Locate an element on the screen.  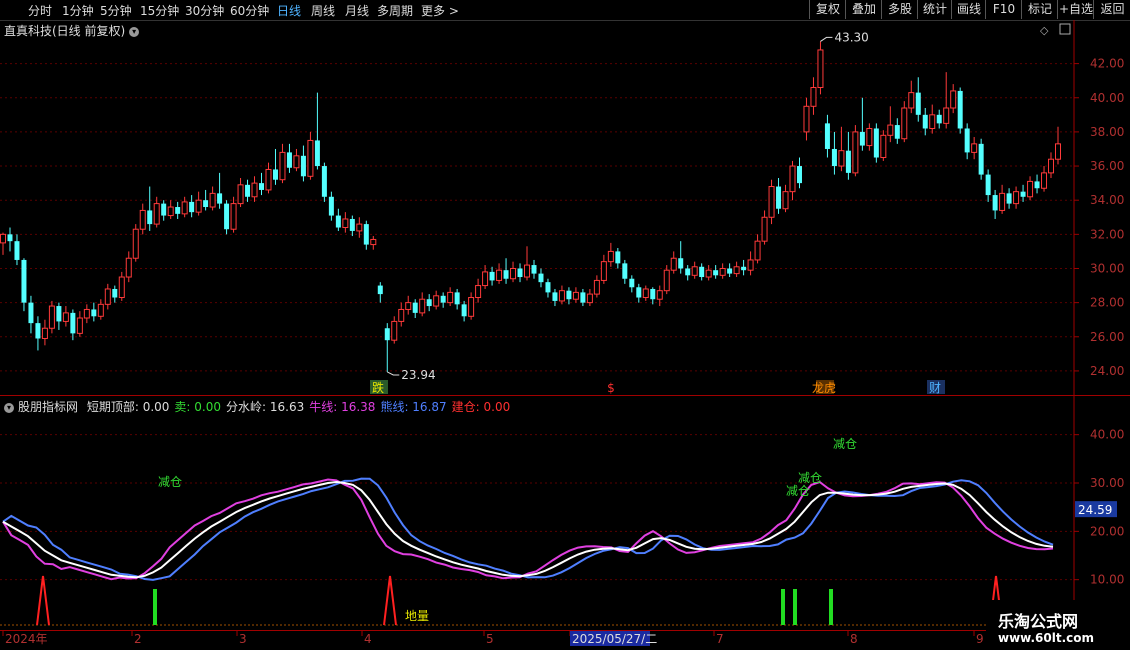
chevron-down-icon: ▾ is located at coordinates (9, 407).